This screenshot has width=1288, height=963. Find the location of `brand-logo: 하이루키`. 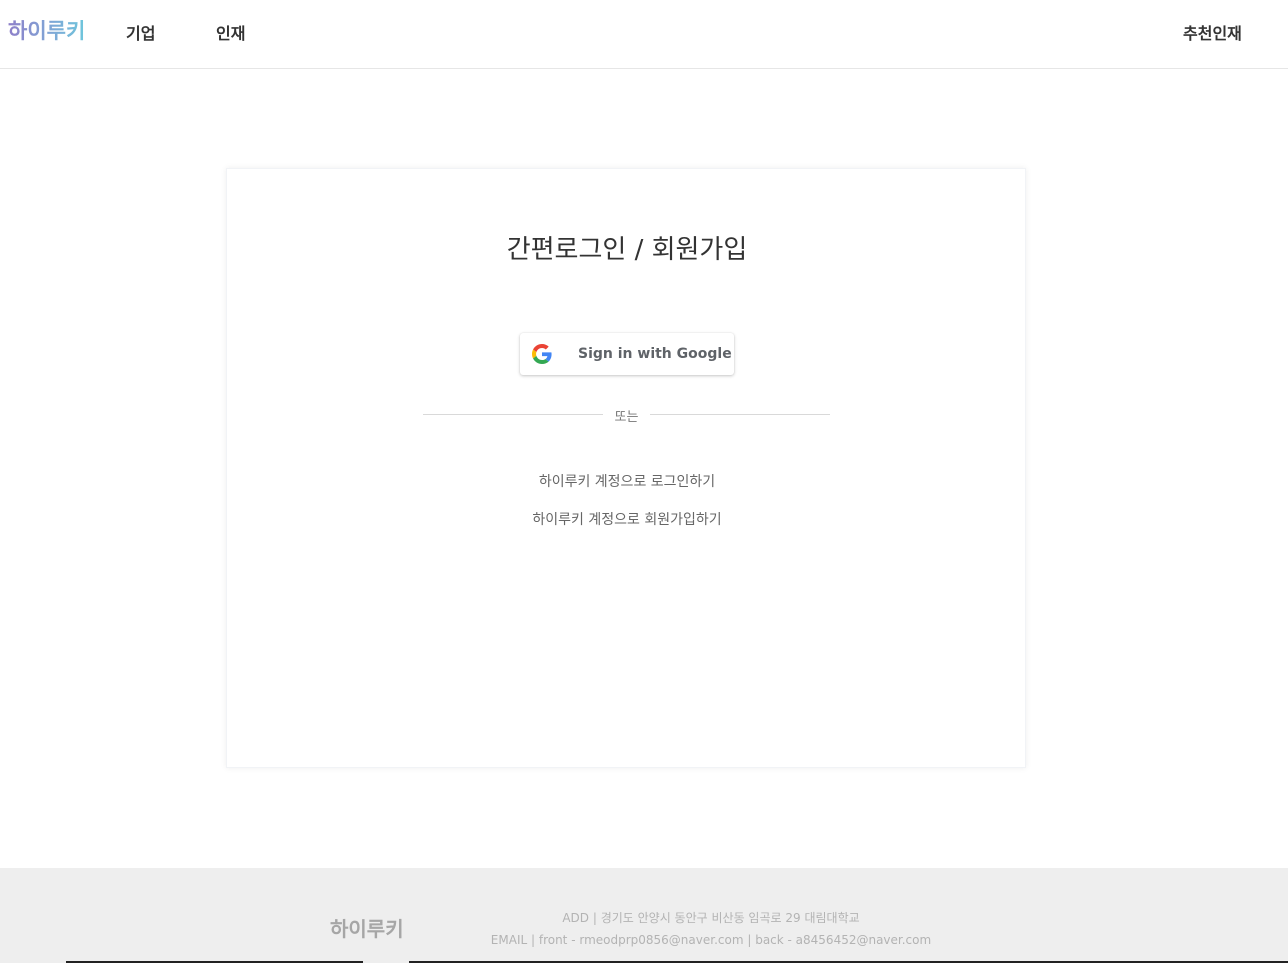

brand-logo: 하이루키 is located at coordinates (46, 30).